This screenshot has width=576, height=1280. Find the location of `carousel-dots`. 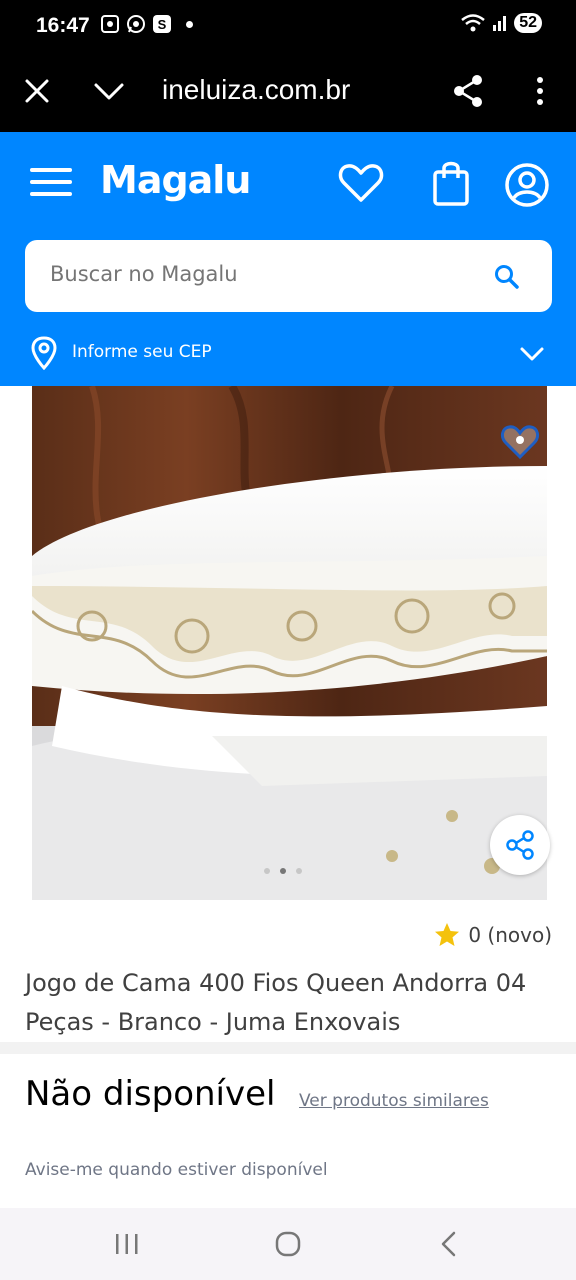

carousel-dots is located at coordinates (283, 871).